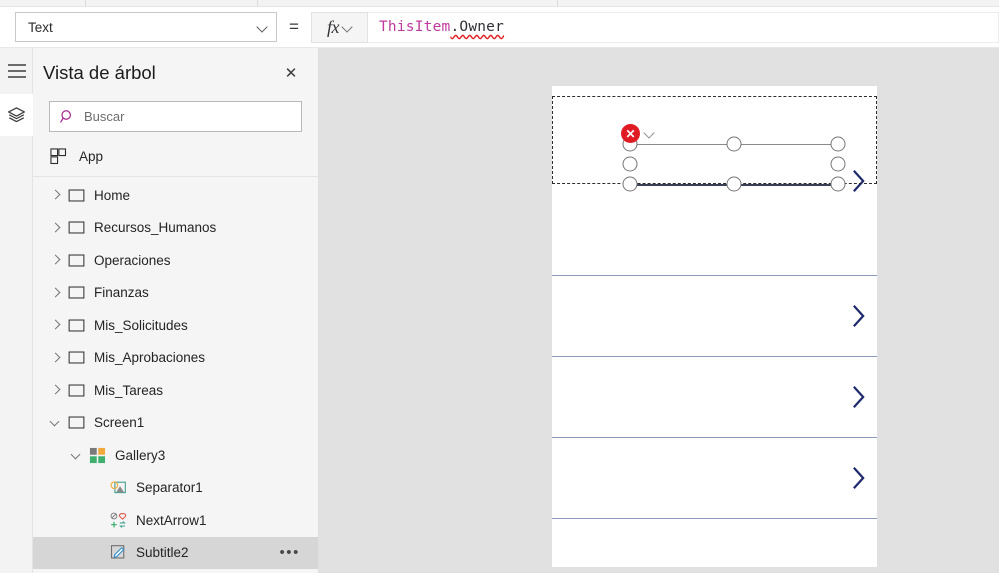 The image size is (999, 573). What do you see at coordinates (121, 293) in the screenshot?
I see `tree-item-label: Finanzas` at bounding box center [121, 293].